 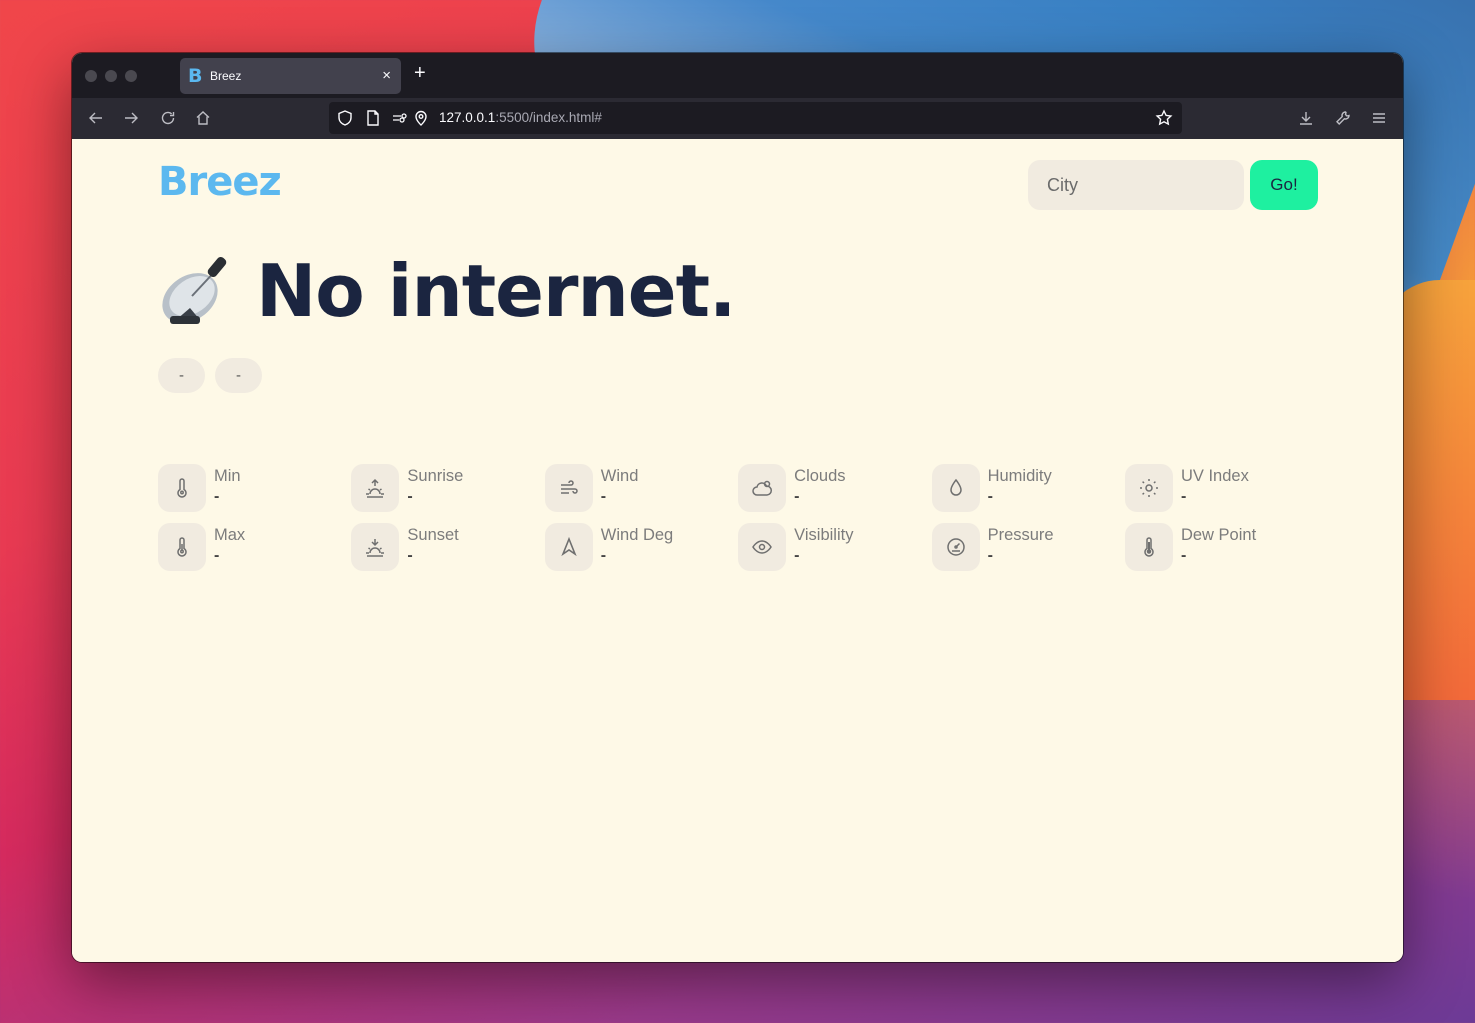 What do you see at coordinates (1221, 552) in the screenshot?
I see `stat-dew-point: Dew Point -` at bounding box center [1221, 552].